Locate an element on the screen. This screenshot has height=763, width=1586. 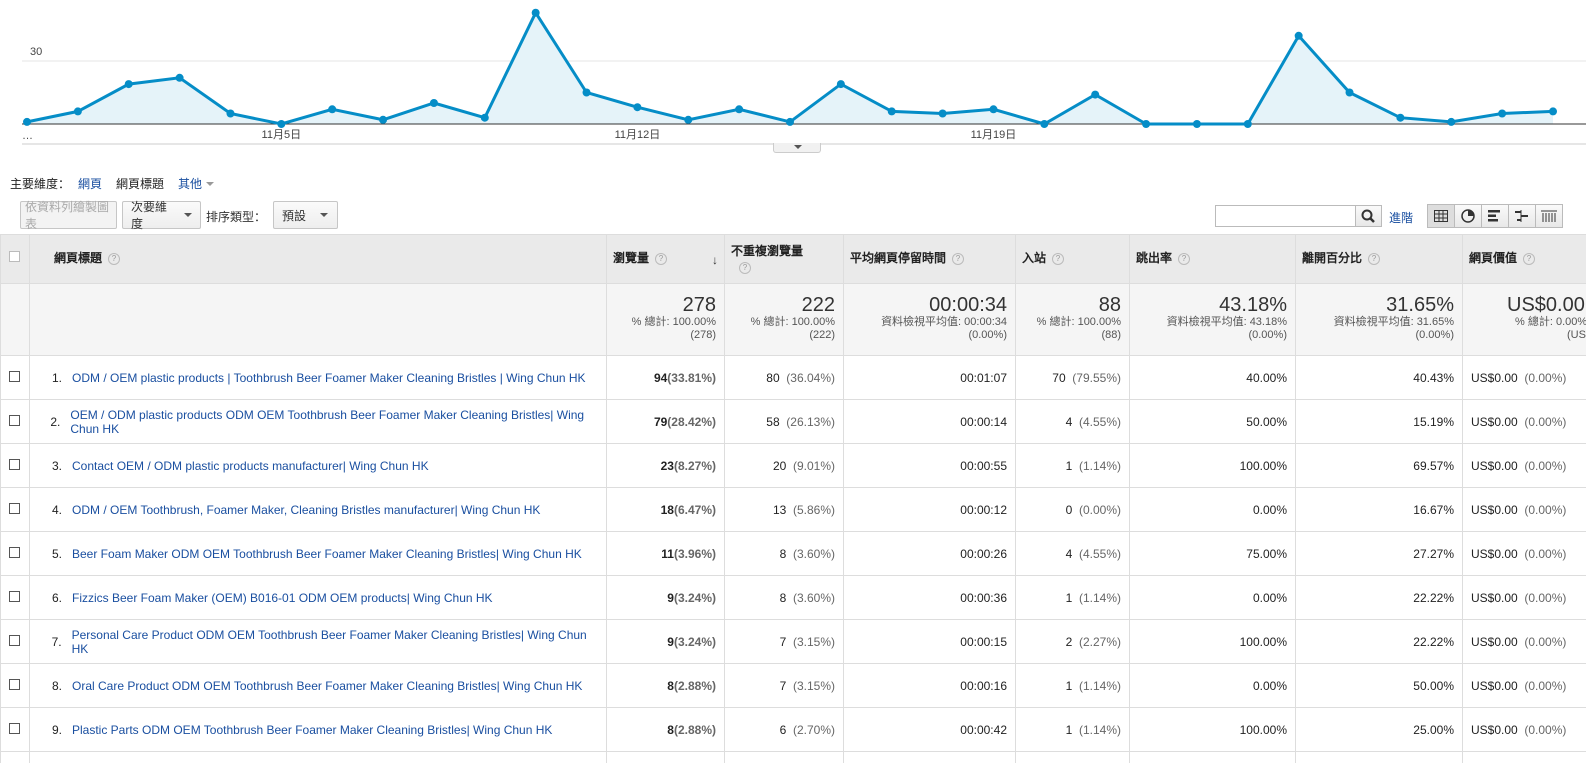
row-page-value: US$0.00 (0.00%) is located at coordinates (1524, 377).